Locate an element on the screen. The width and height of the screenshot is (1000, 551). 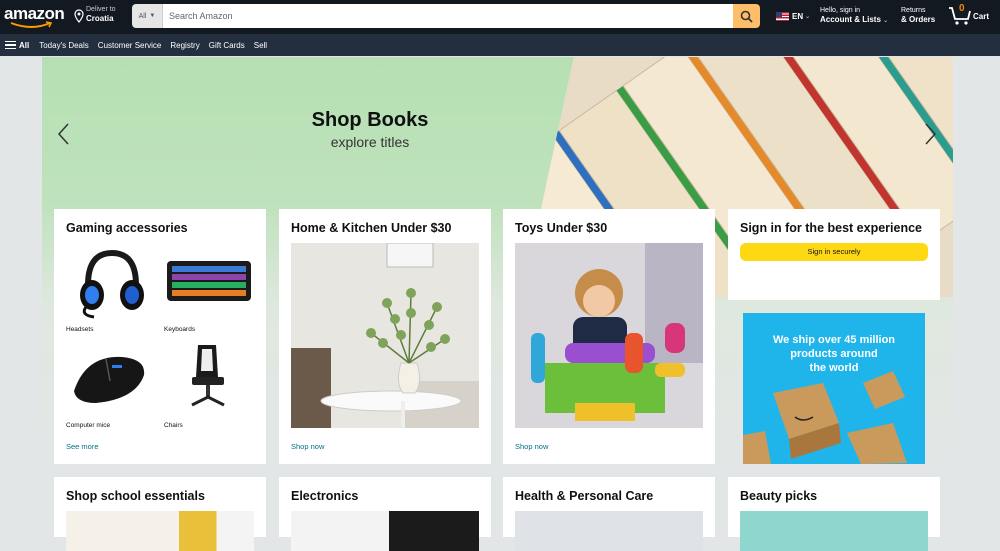
tile-caption: Computer mice is located at coordinates (88, 425).